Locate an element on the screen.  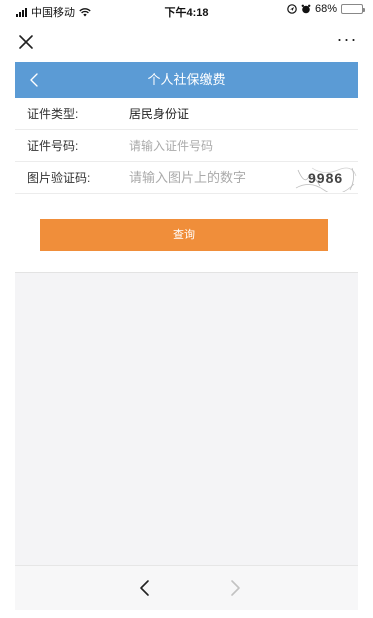
id-type-select: 居民身份证 is located at coordinates (159, 114).